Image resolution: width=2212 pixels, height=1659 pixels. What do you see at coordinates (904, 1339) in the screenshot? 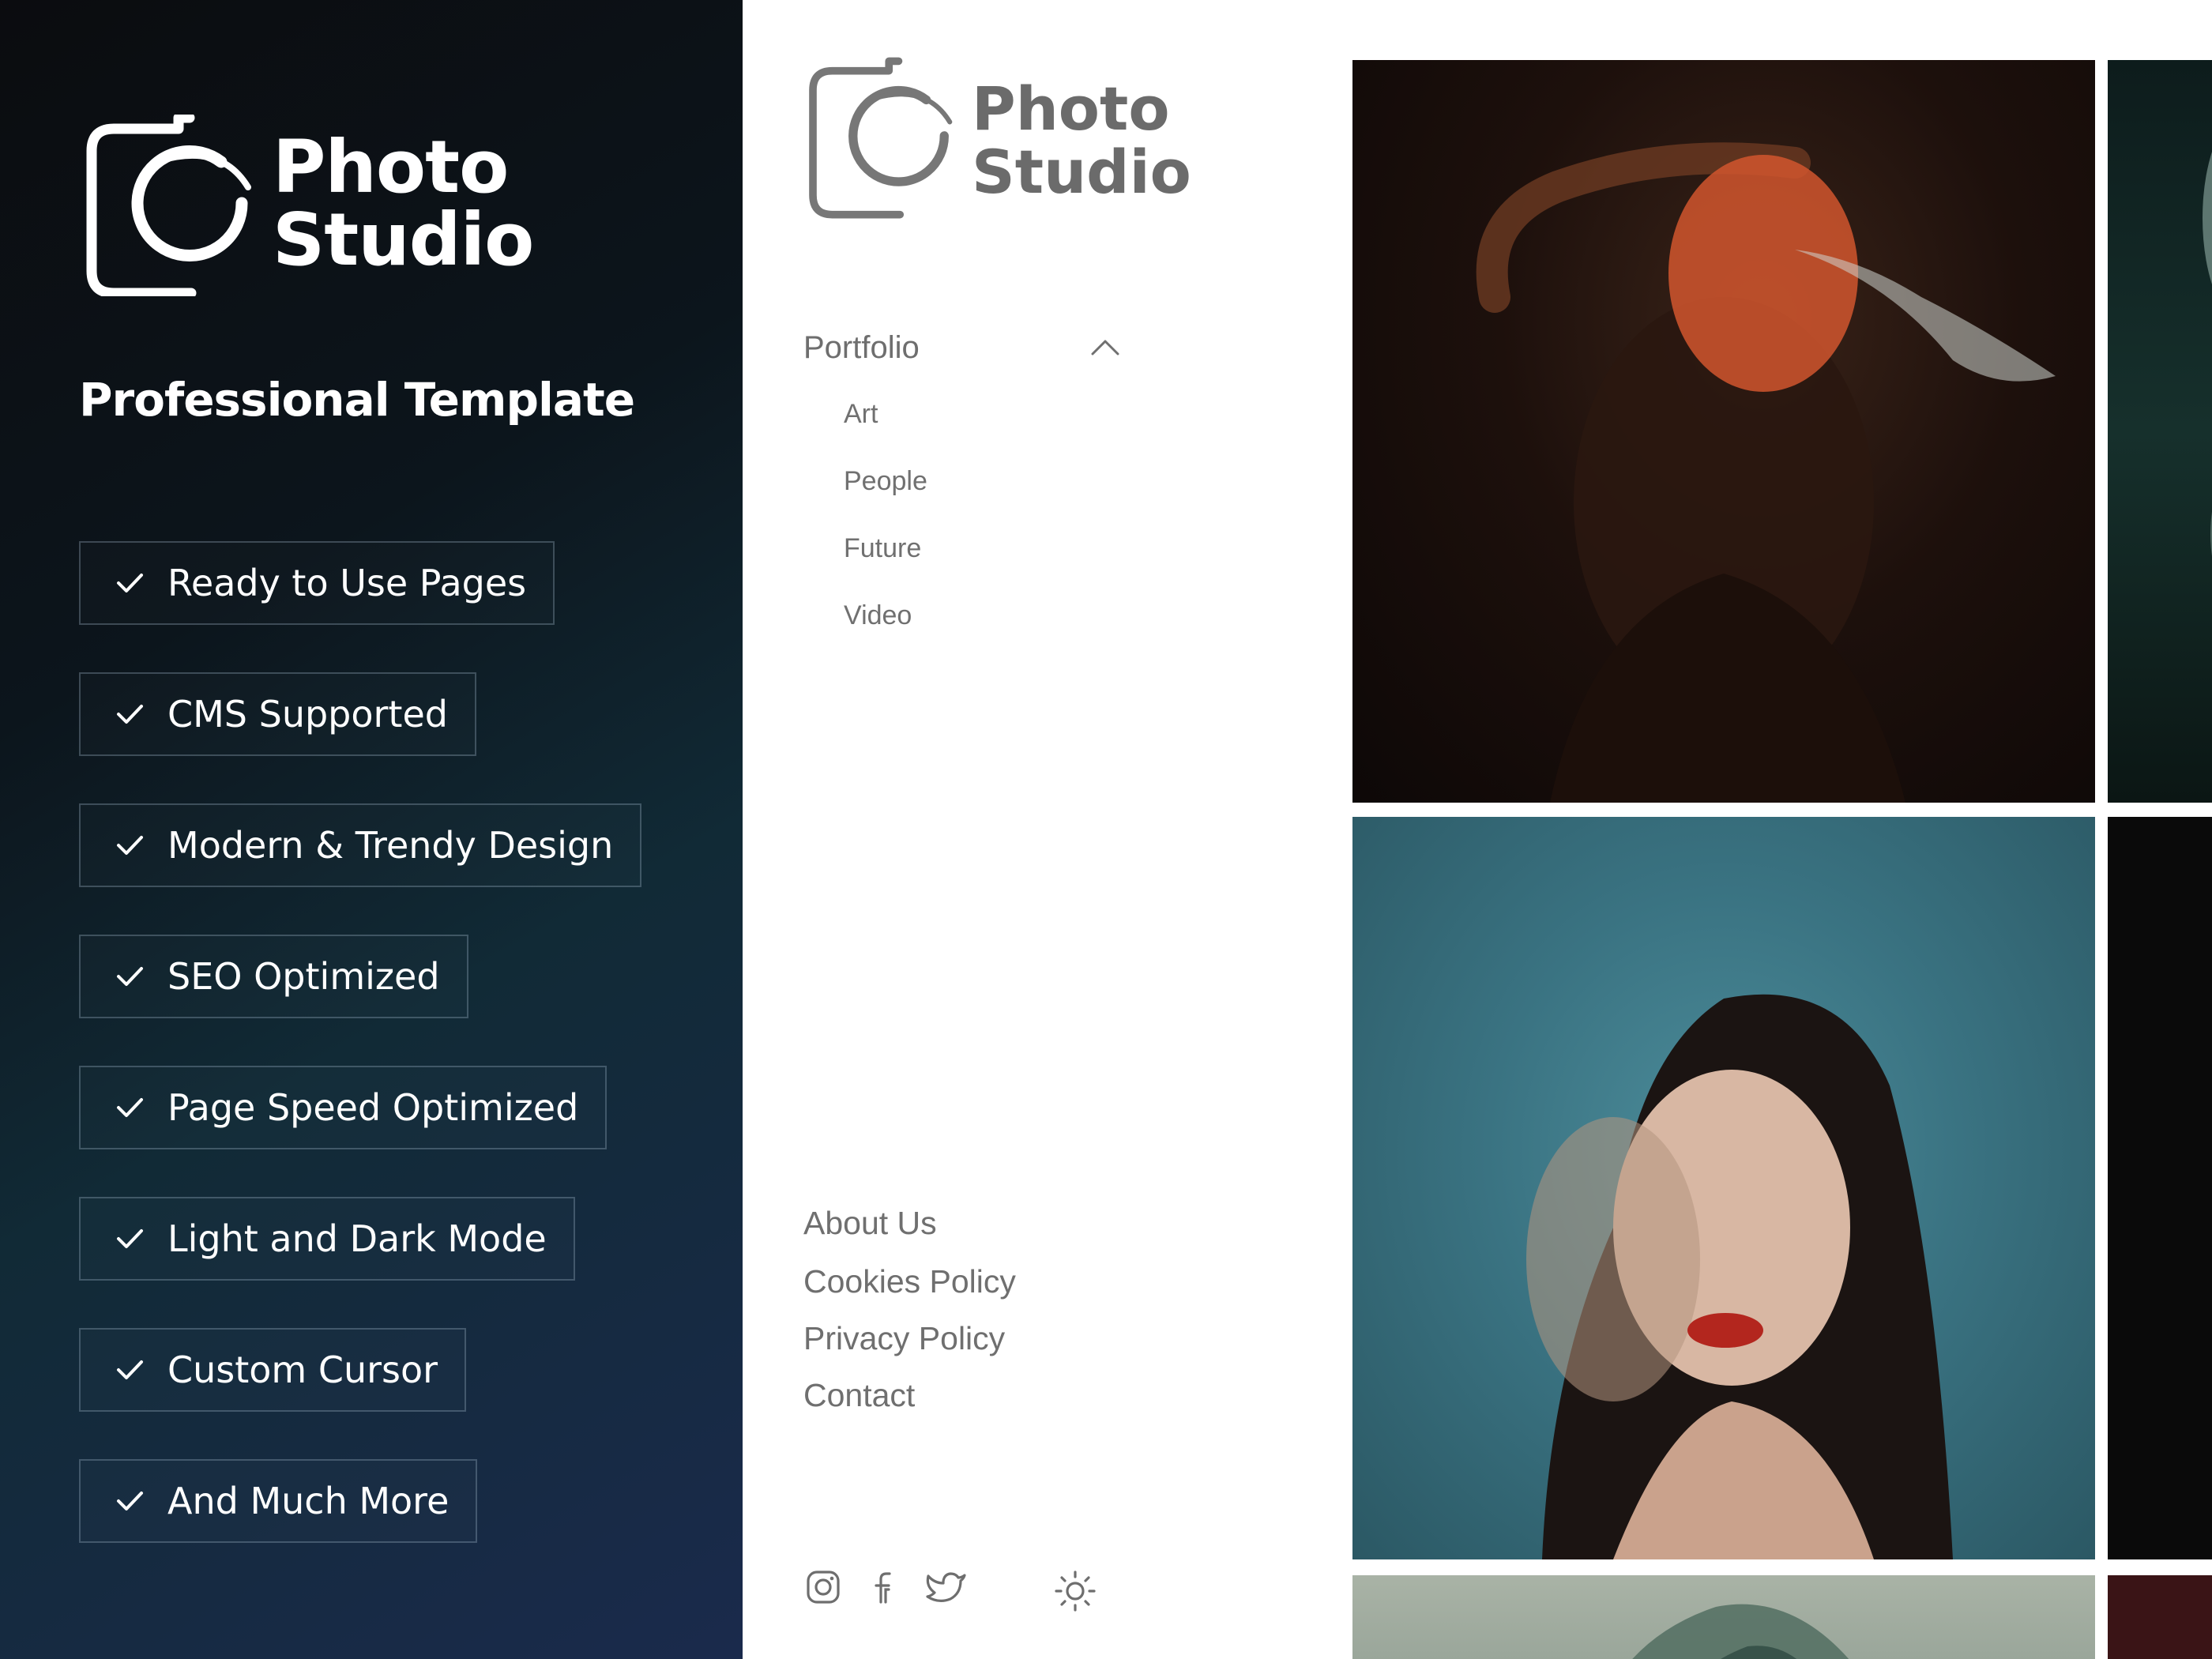
I see `footer-link-privacy-policy: Privacy Policy` at bounding box center [904, 1339].